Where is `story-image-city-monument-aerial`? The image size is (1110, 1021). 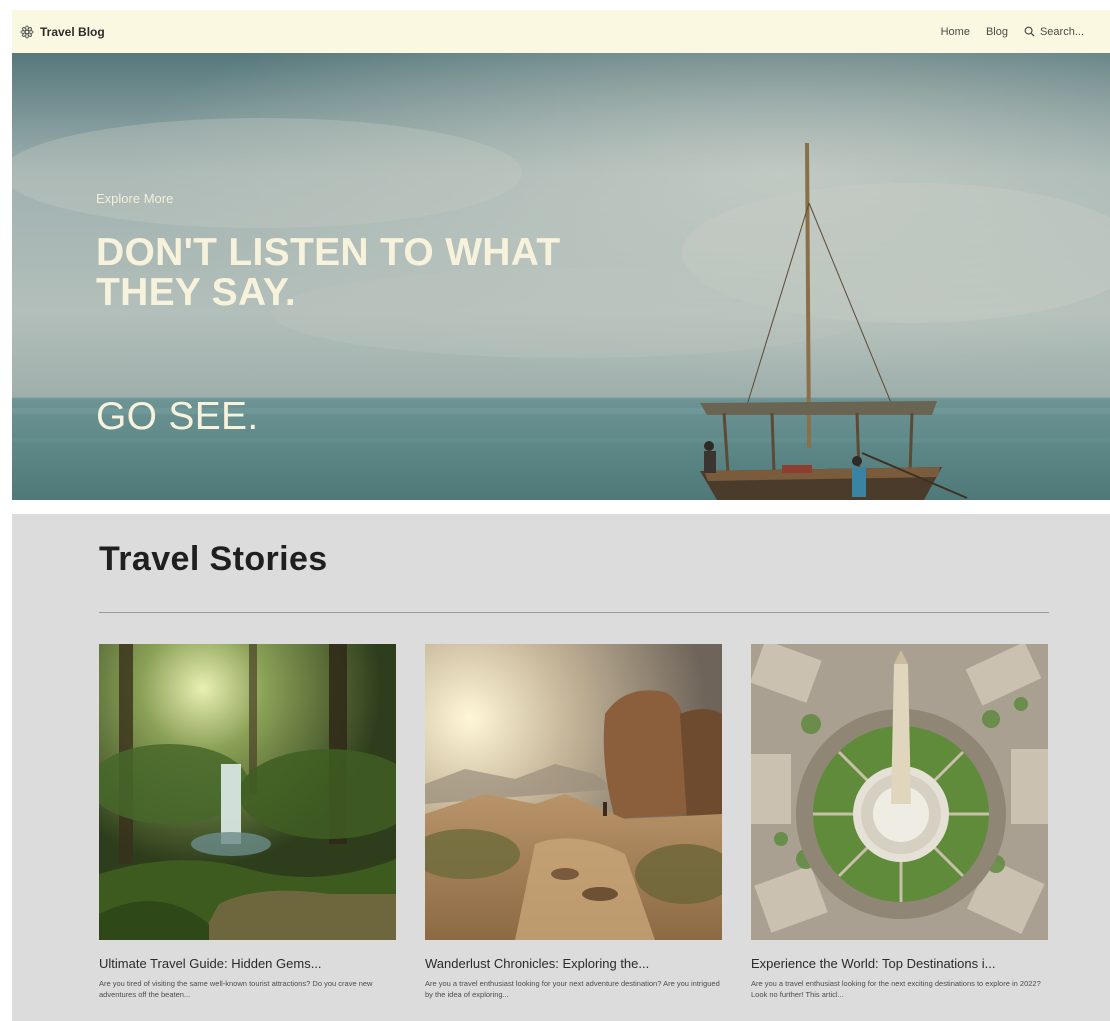 story-image-city-monument-aerial is located at coordinates (899, 792).